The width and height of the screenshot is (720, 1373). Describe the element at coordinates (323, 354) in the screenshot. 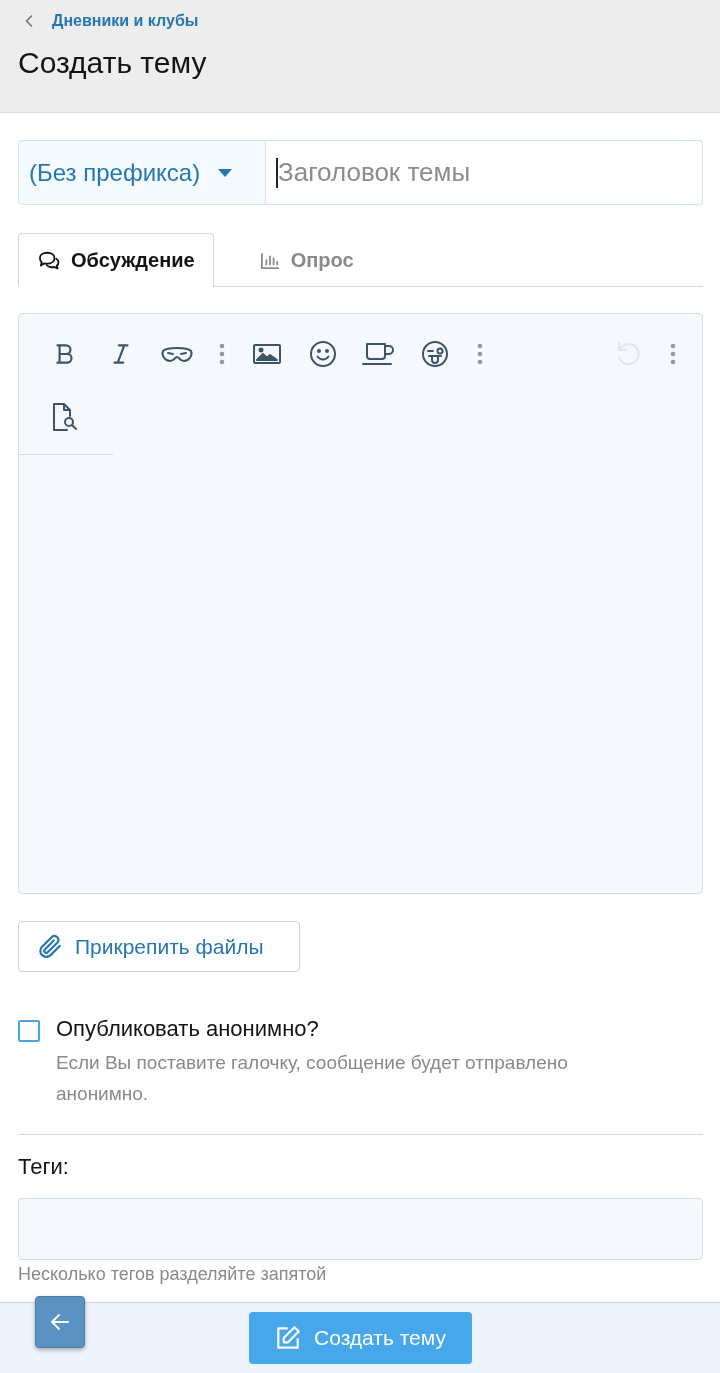

I see `smiley-icon` at that location.